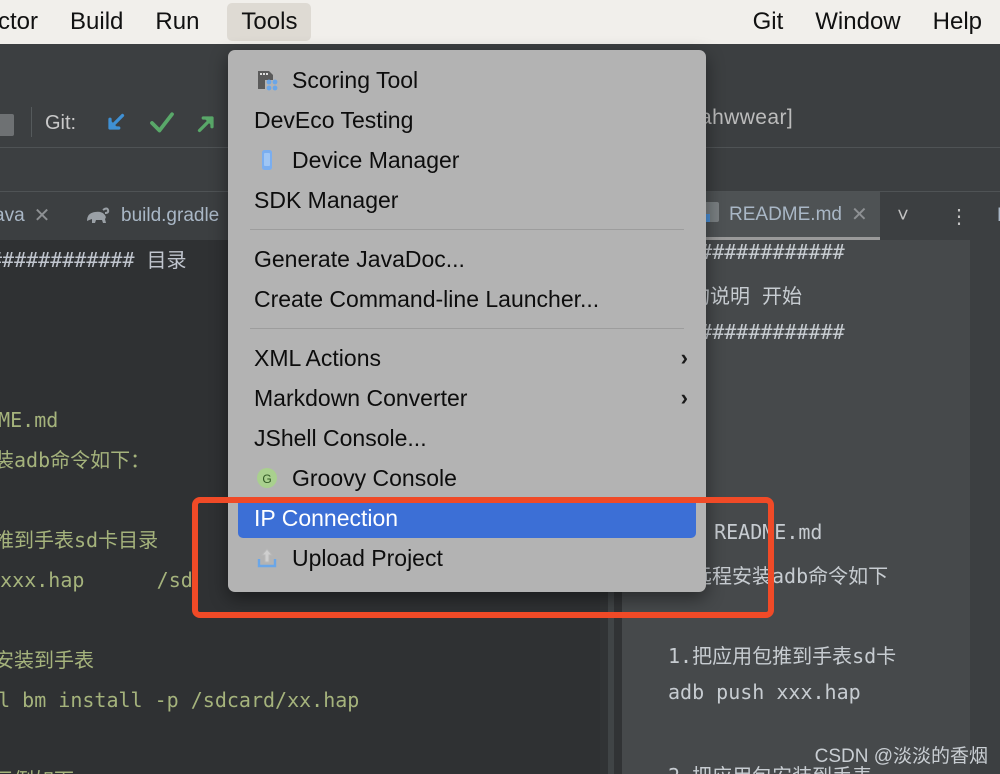 This screenshot has height=774, width=1000. Describe the element at coordinates (355, 79) in the screenshot. I see `menu-item-label: Scoring Tool` at that location.